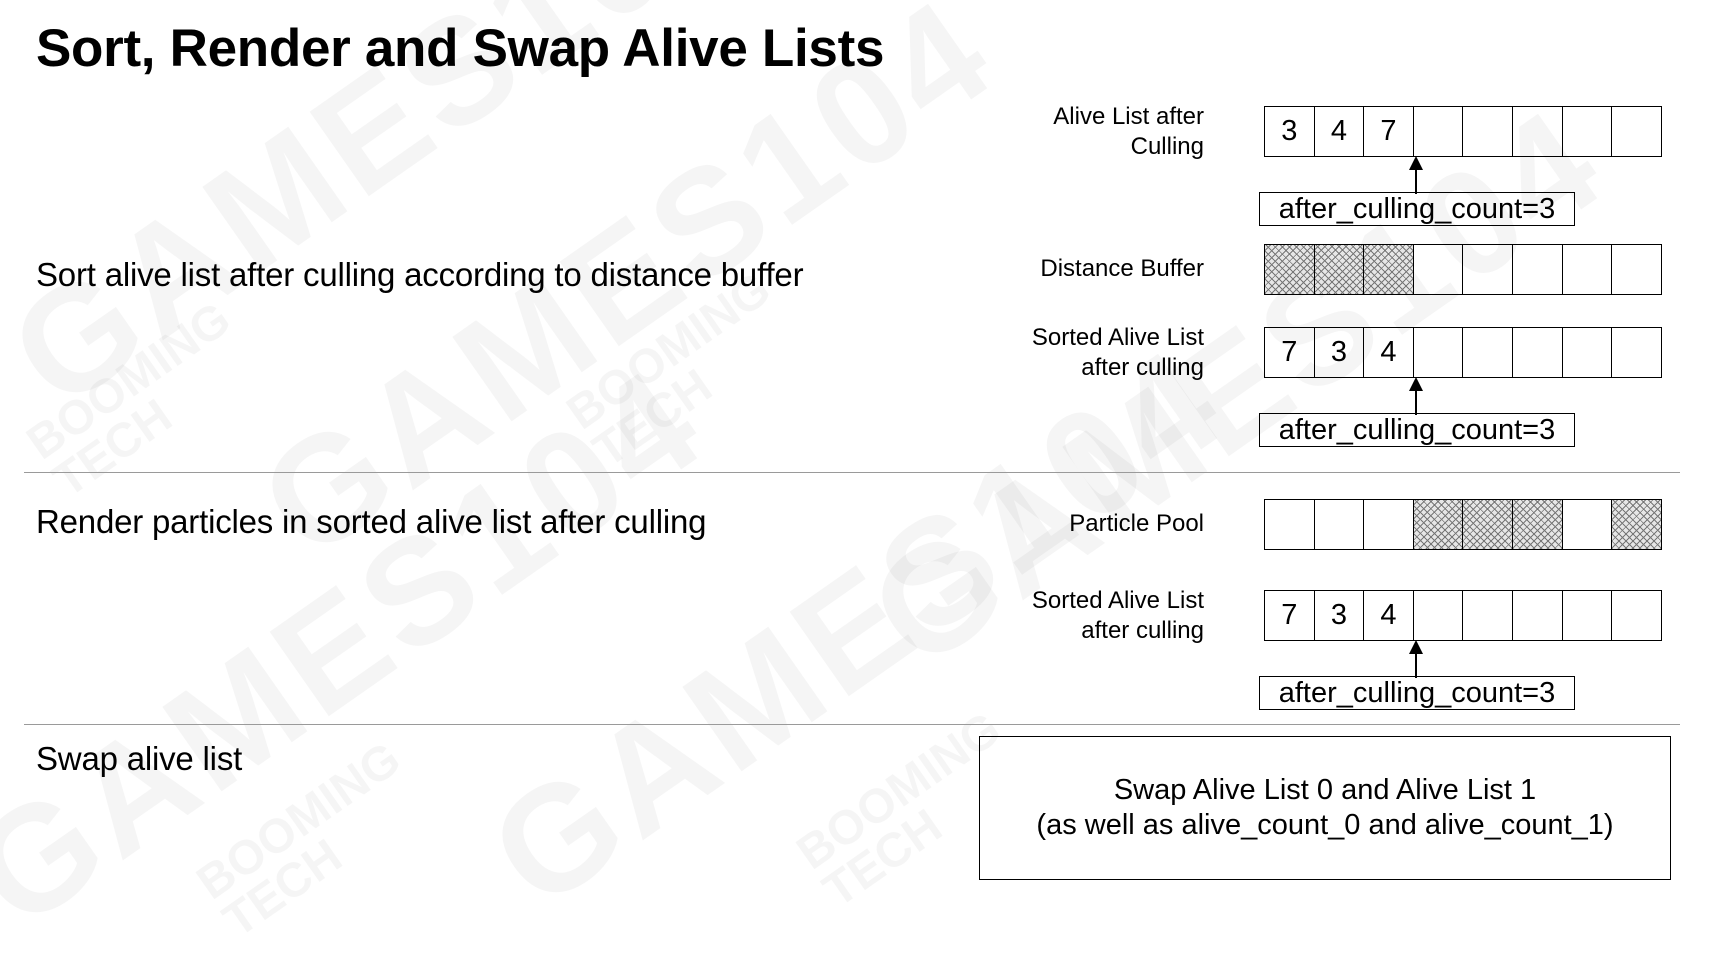 This screenshot has height=962, width=1716. Describe the element at coordinates (139, 758) in the screenshot. I see `section-swap-text: Swap alive list` at that location.